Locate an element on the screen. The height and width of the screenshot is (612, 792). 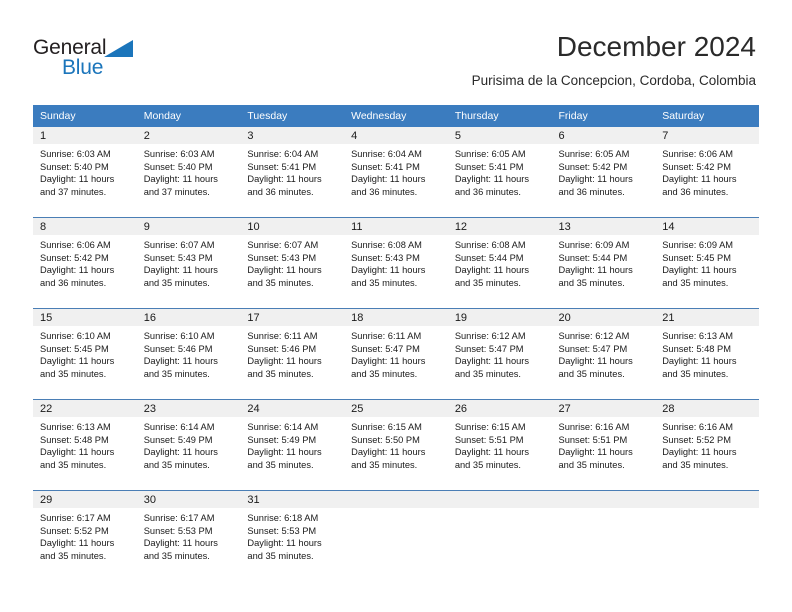
weekday-header-monday: Monday is located at coordinates (188, 116).